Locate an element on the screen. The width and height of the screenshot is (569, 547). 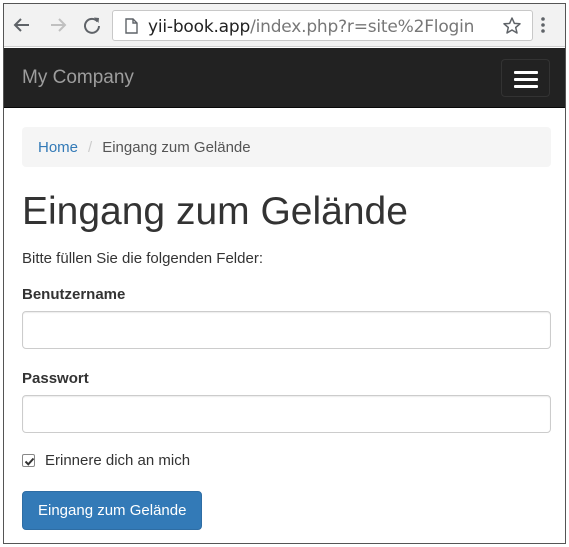
checkmark-icon is located at coordinates (29, 461).